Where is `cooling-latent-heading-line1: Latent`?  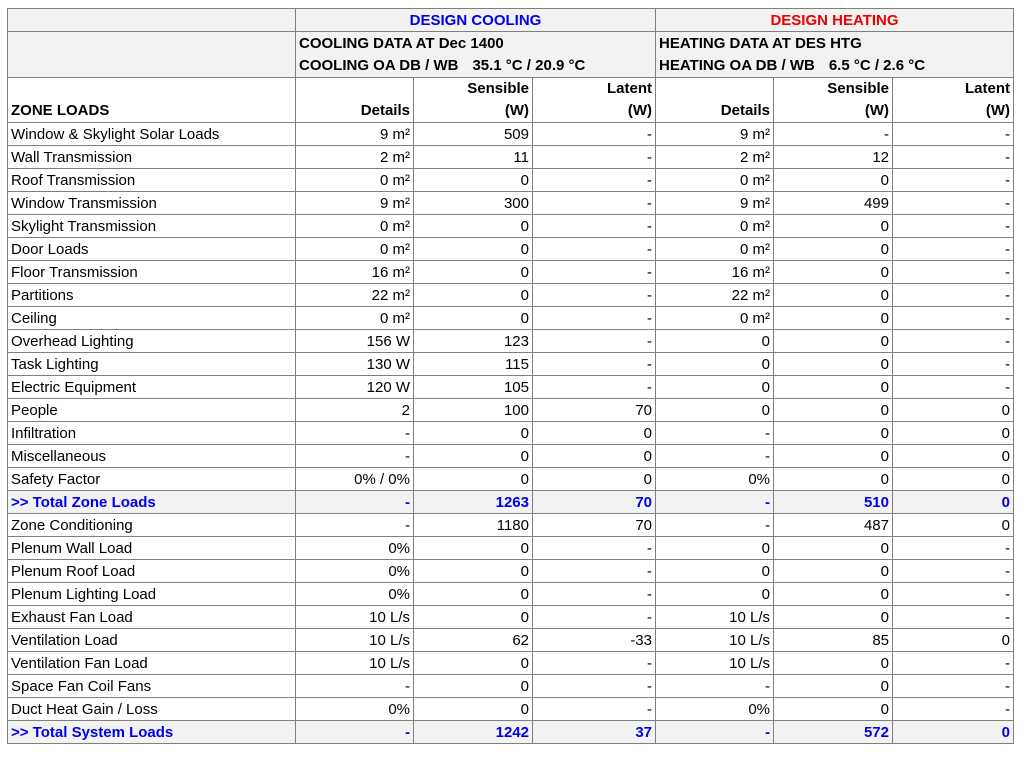
cooling-latent-heading-line1: Latent is located at coordinates (629, 88).